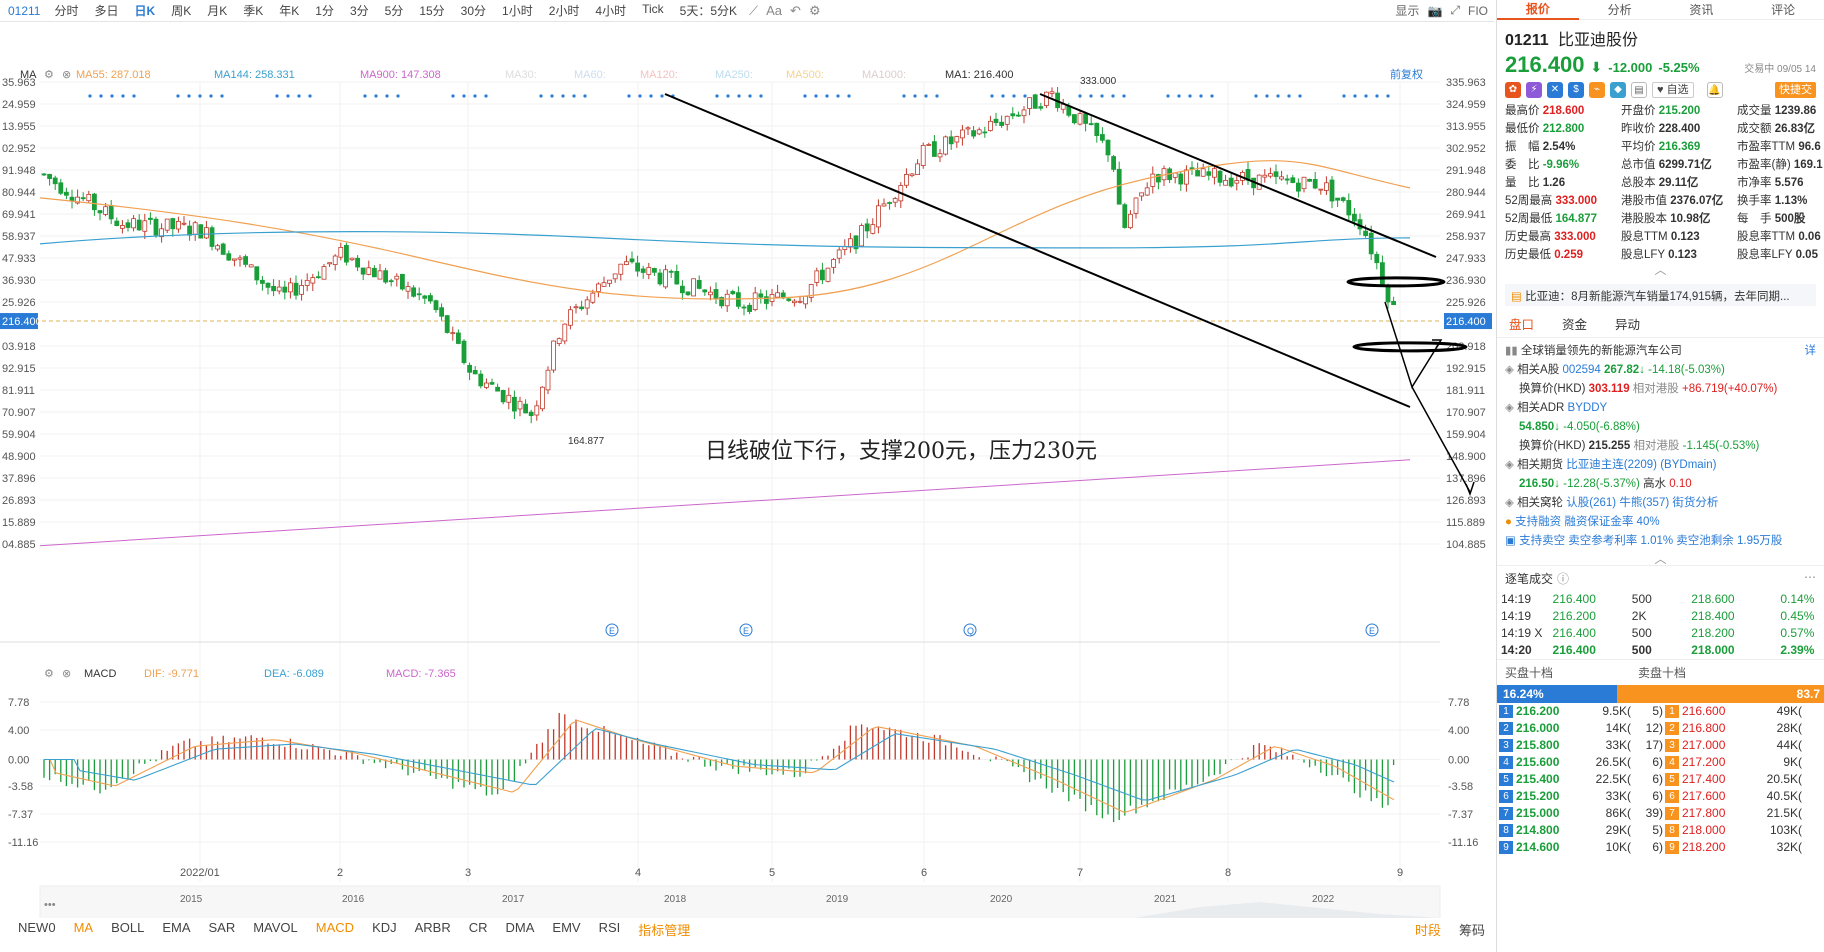 The width and height of the screenshot is (1824, 952). Describe the element at coordinates (1783, 9) in the screenshot. I see `tab-comments: 评论` at that location.